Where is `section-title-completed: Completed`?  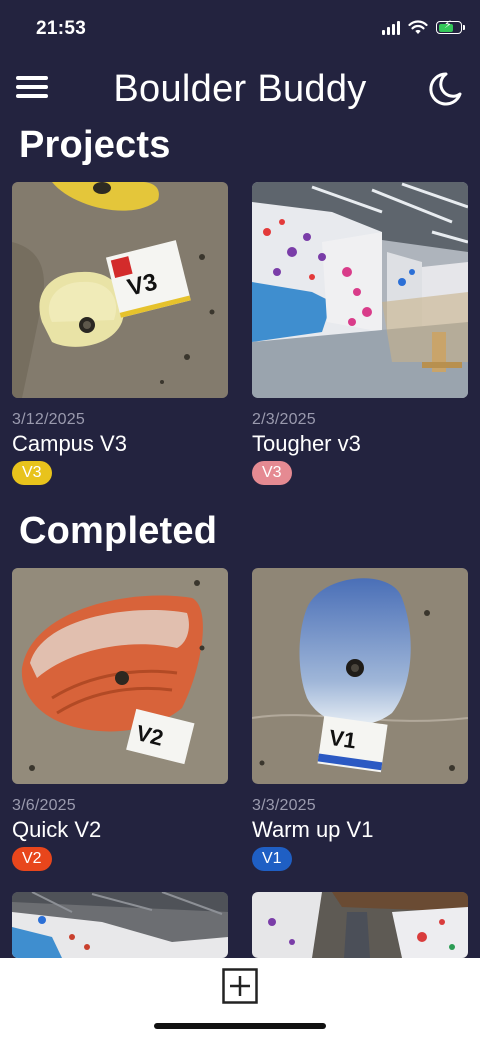
section-title-completed: Completed is located at coordinates (118, 531).